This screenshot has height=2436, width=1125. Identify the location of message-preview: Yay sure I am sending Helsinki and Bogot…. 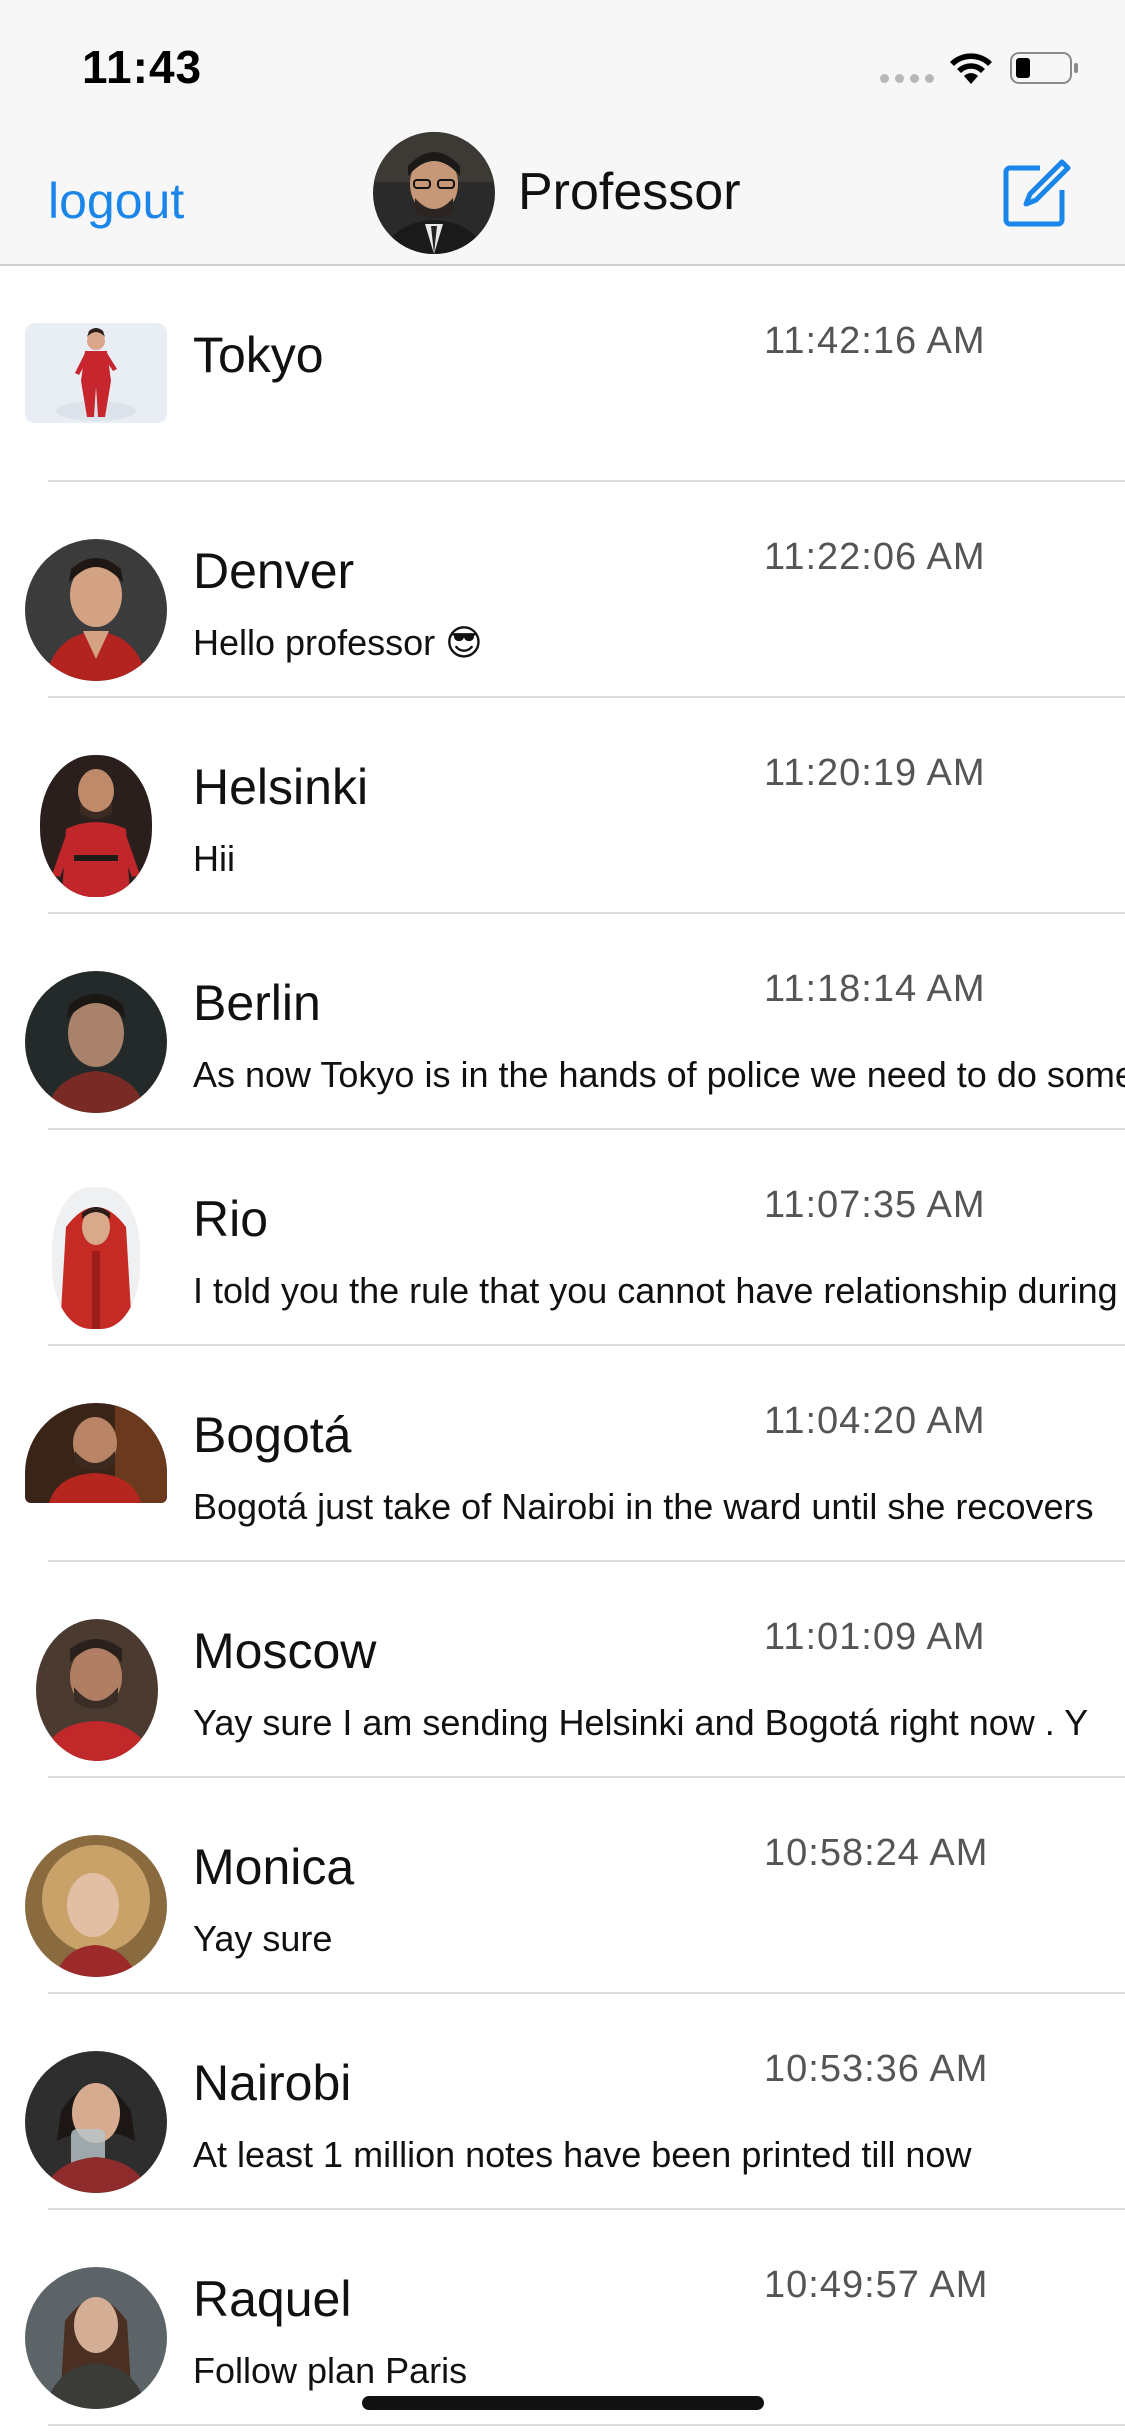
(641, 1722).